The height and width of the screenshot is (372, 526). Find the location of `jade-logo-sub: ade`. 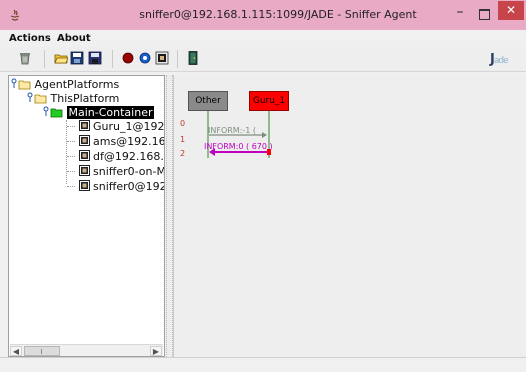

jade-logo-sub: ade is located at coordinates (501, 61).